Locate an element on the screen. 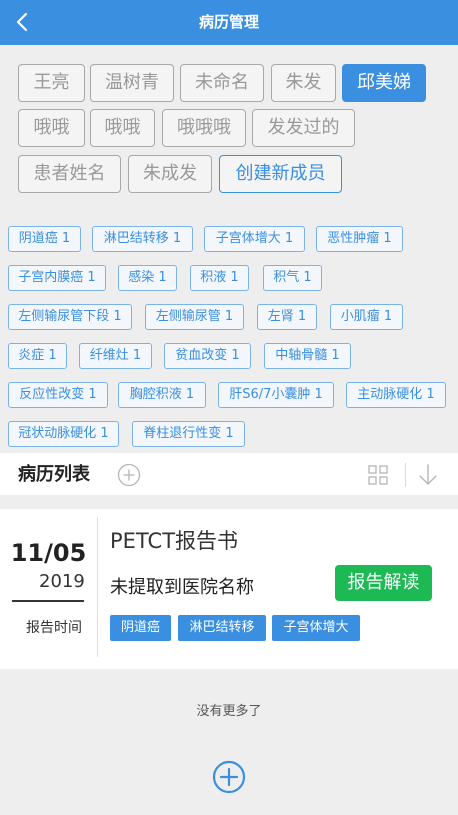 This screenshot has width=458, height=815. diagnosis-tag: 冠状动脉硬化 1 is located at coordinates (63, 434).